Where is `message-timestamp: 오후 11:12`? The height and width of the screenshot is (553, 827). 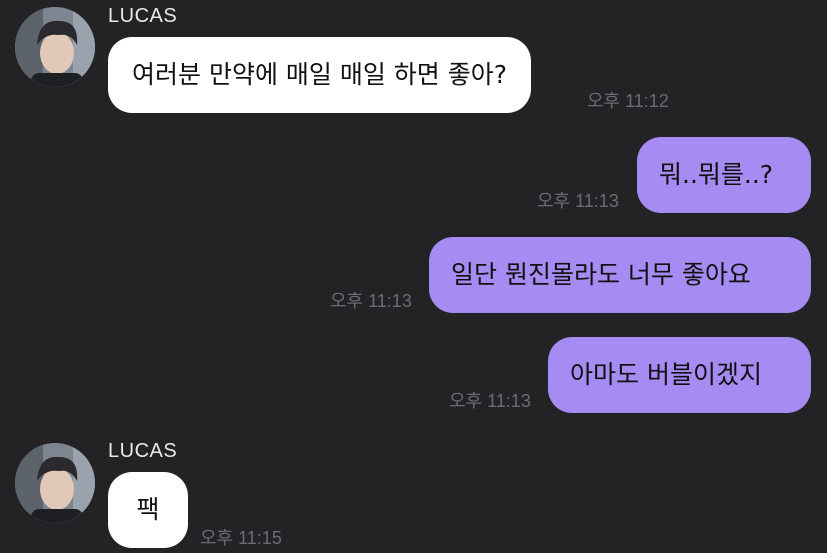
message-timestamp: 오후 11:12 is located at coordinates (628, 101).